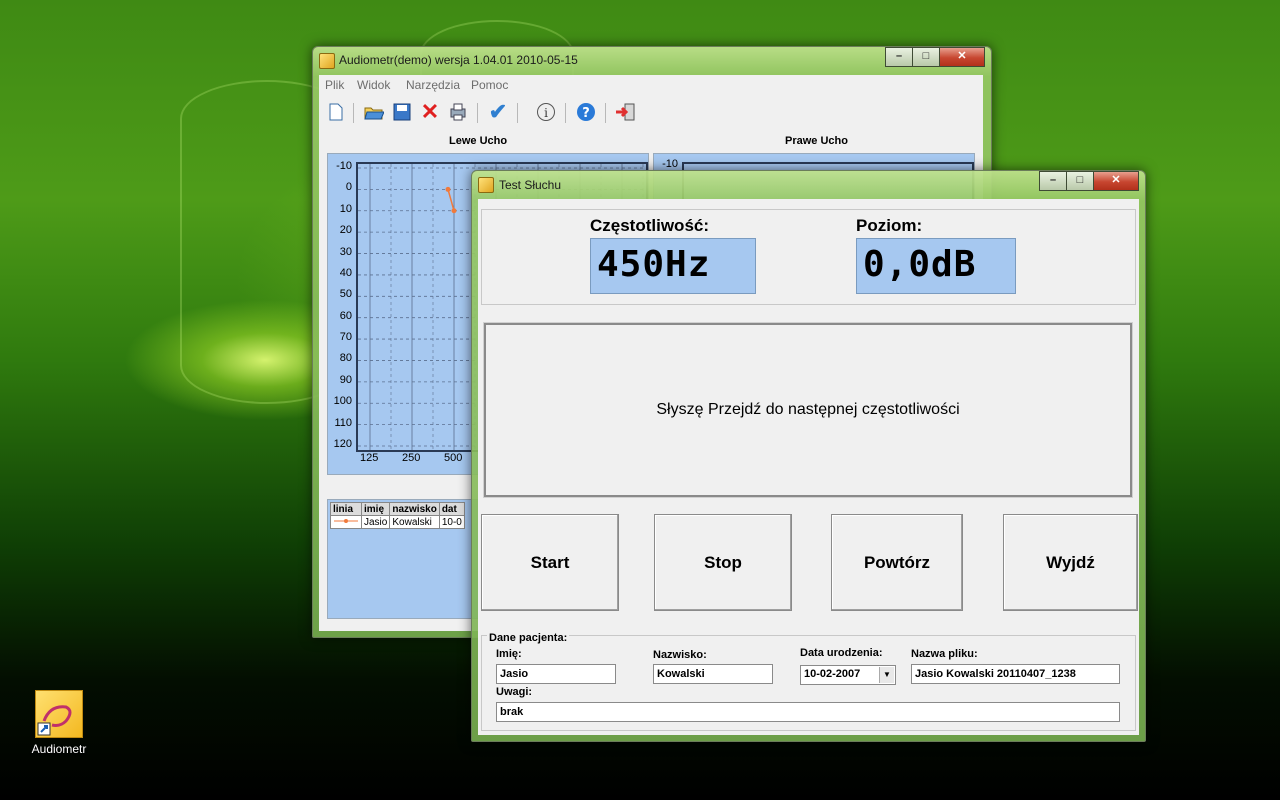  I want to click on print-icon, so click(458, 112).